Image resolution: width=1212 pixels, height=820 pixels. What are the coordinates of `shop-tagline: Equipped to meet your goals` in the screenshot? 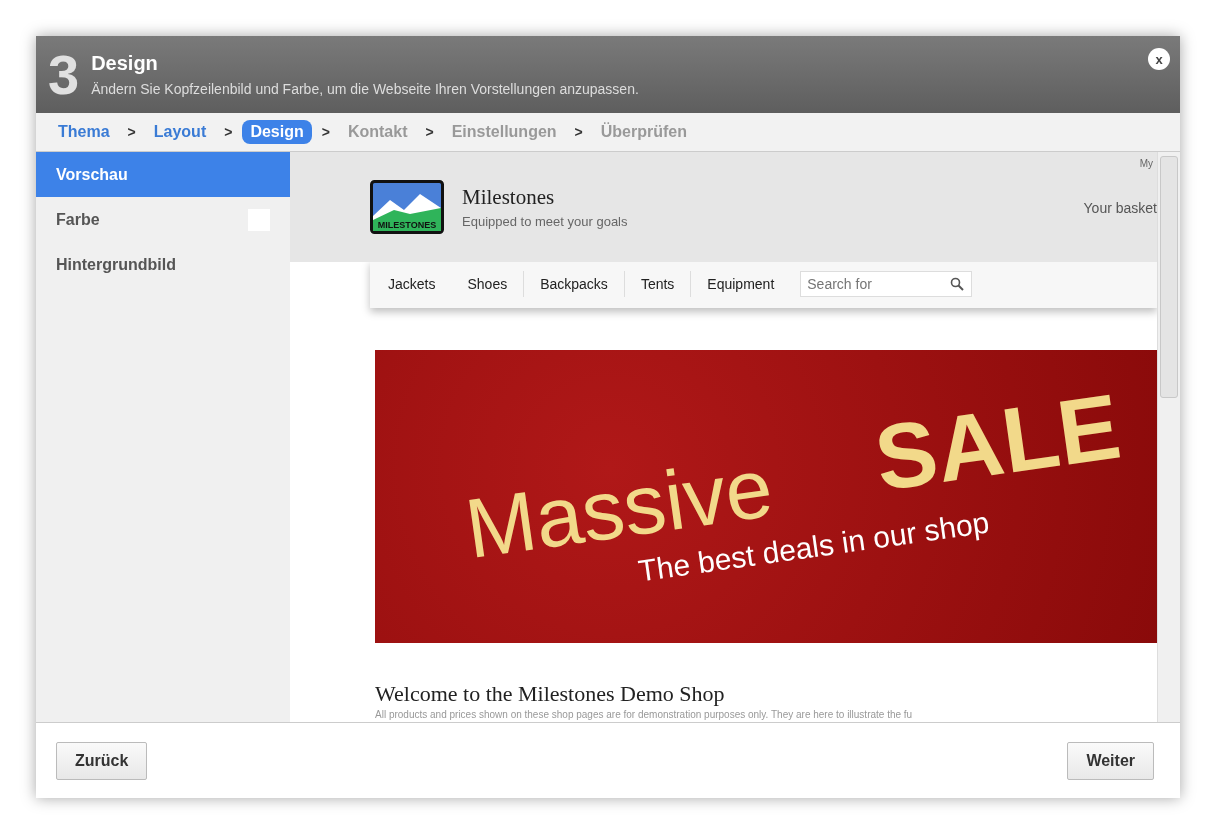 It's located at (545, 221).